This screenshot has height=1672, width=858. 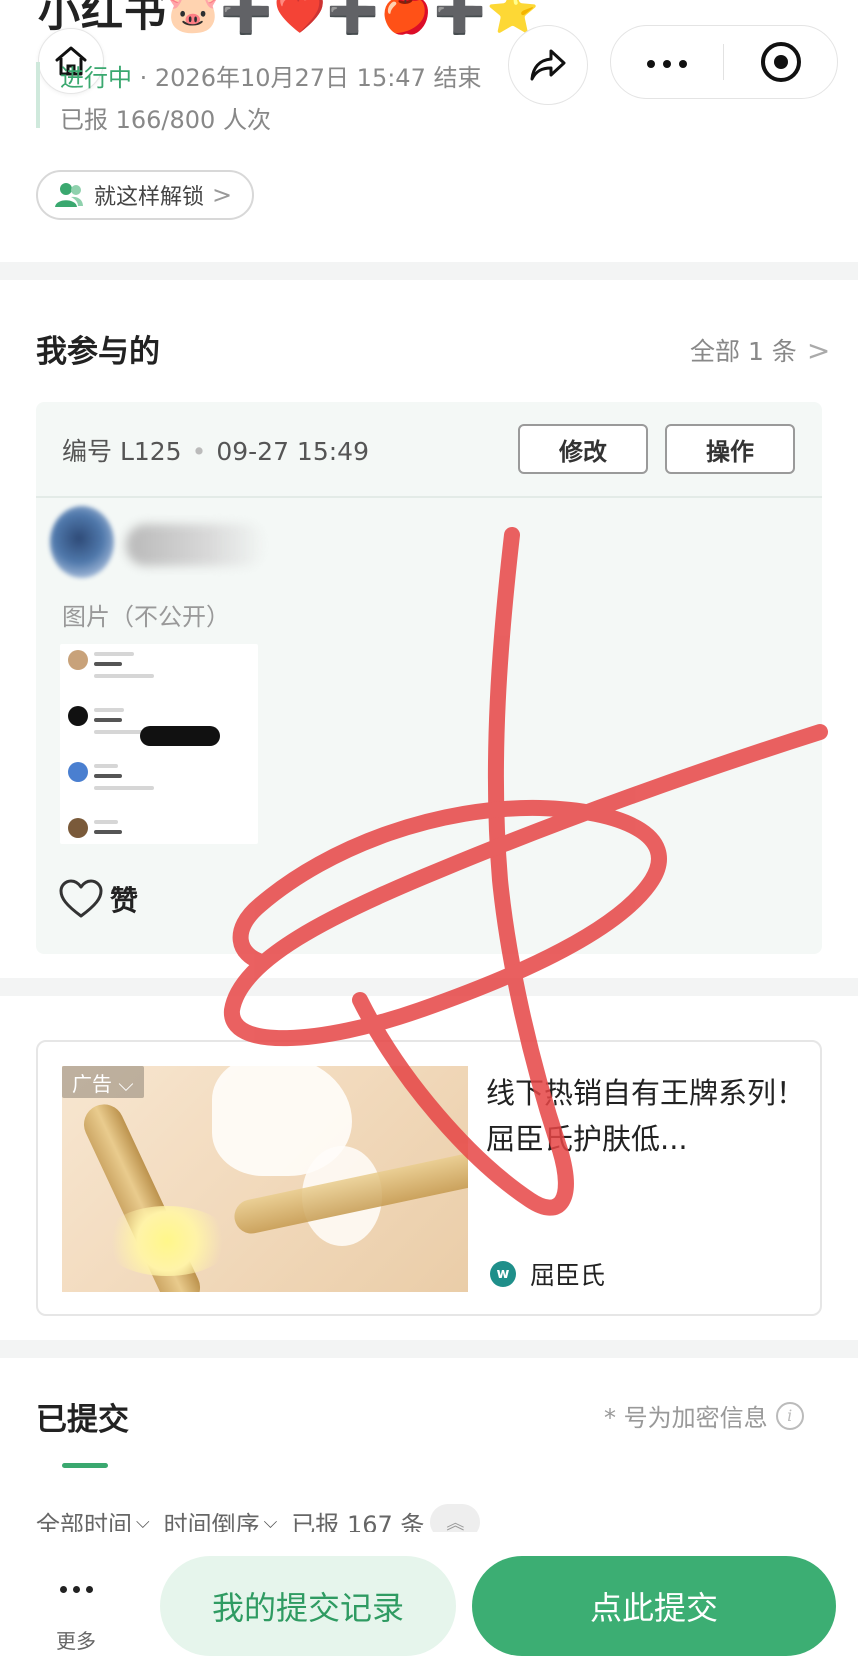 What do you see at coordinates (686, 1418) in the screenshot?
I see `encryption-note-text: * 号为加密信息` at bounding box center [686, 1418].